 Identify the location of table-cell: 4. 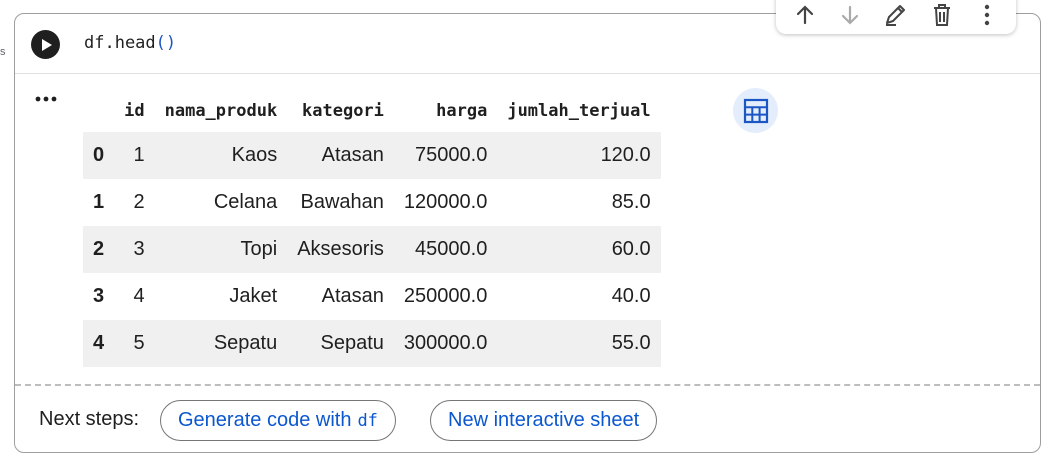
(134, 296).